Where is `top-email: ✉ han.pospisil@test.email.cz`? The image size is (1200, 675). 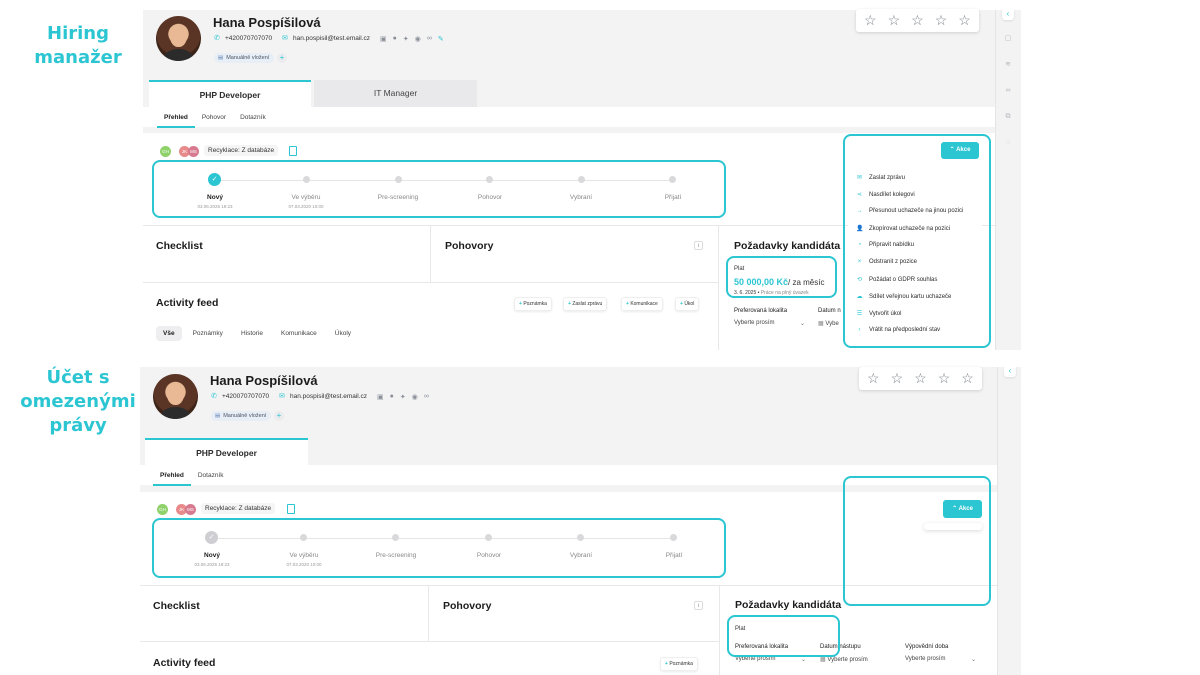 top-email: ✉ han.pospisil@test.email.cz is located at coordinates (326, 38).